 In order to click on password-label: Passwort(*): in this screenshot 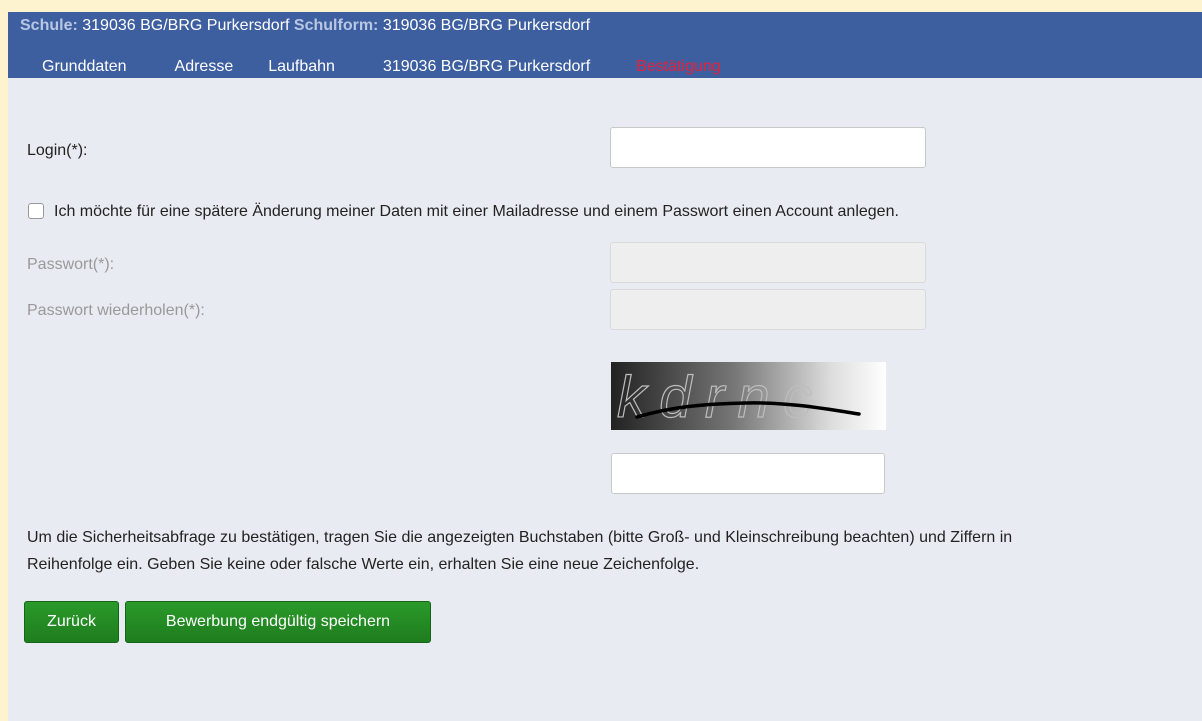, I will do `click(71, 264)`.